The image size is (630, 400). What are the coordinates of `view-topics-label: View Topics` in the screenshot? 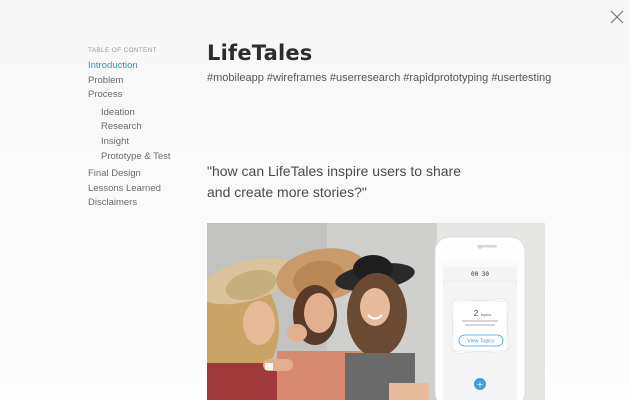 It's located at (481, 342).